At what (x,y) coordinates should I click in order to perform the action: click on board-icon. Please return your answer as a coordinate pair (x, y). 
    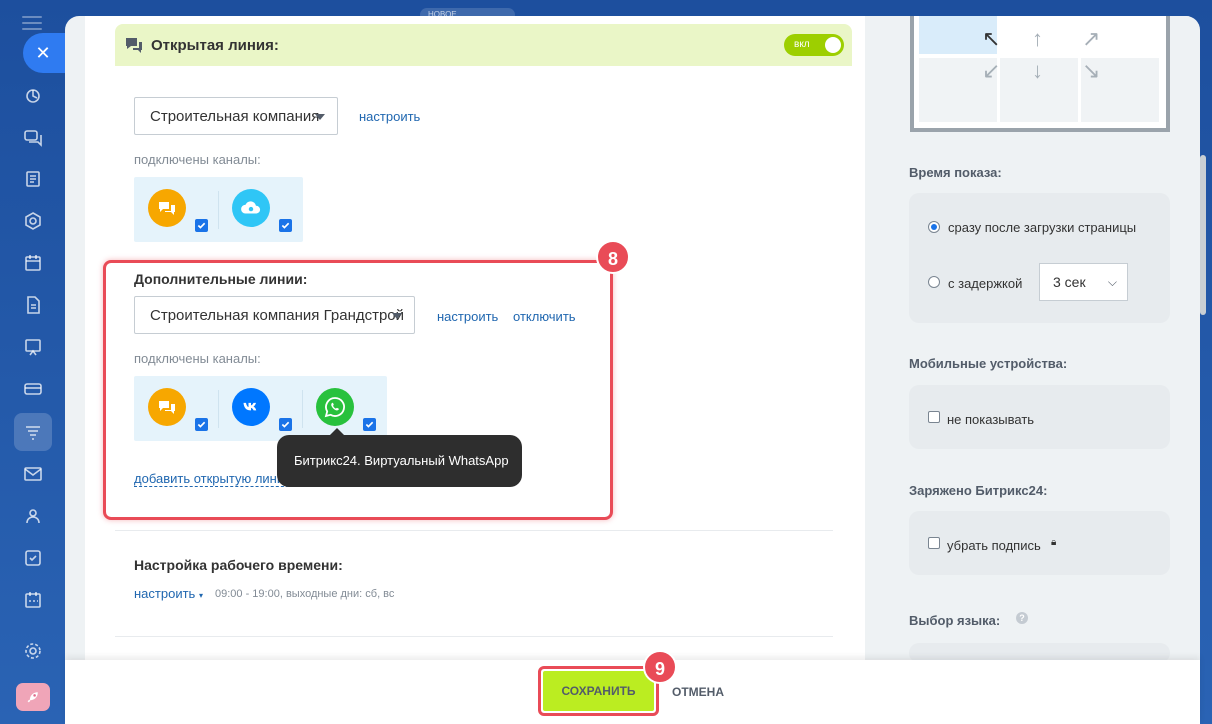
    Looking at the image, I should click on (33, 347).